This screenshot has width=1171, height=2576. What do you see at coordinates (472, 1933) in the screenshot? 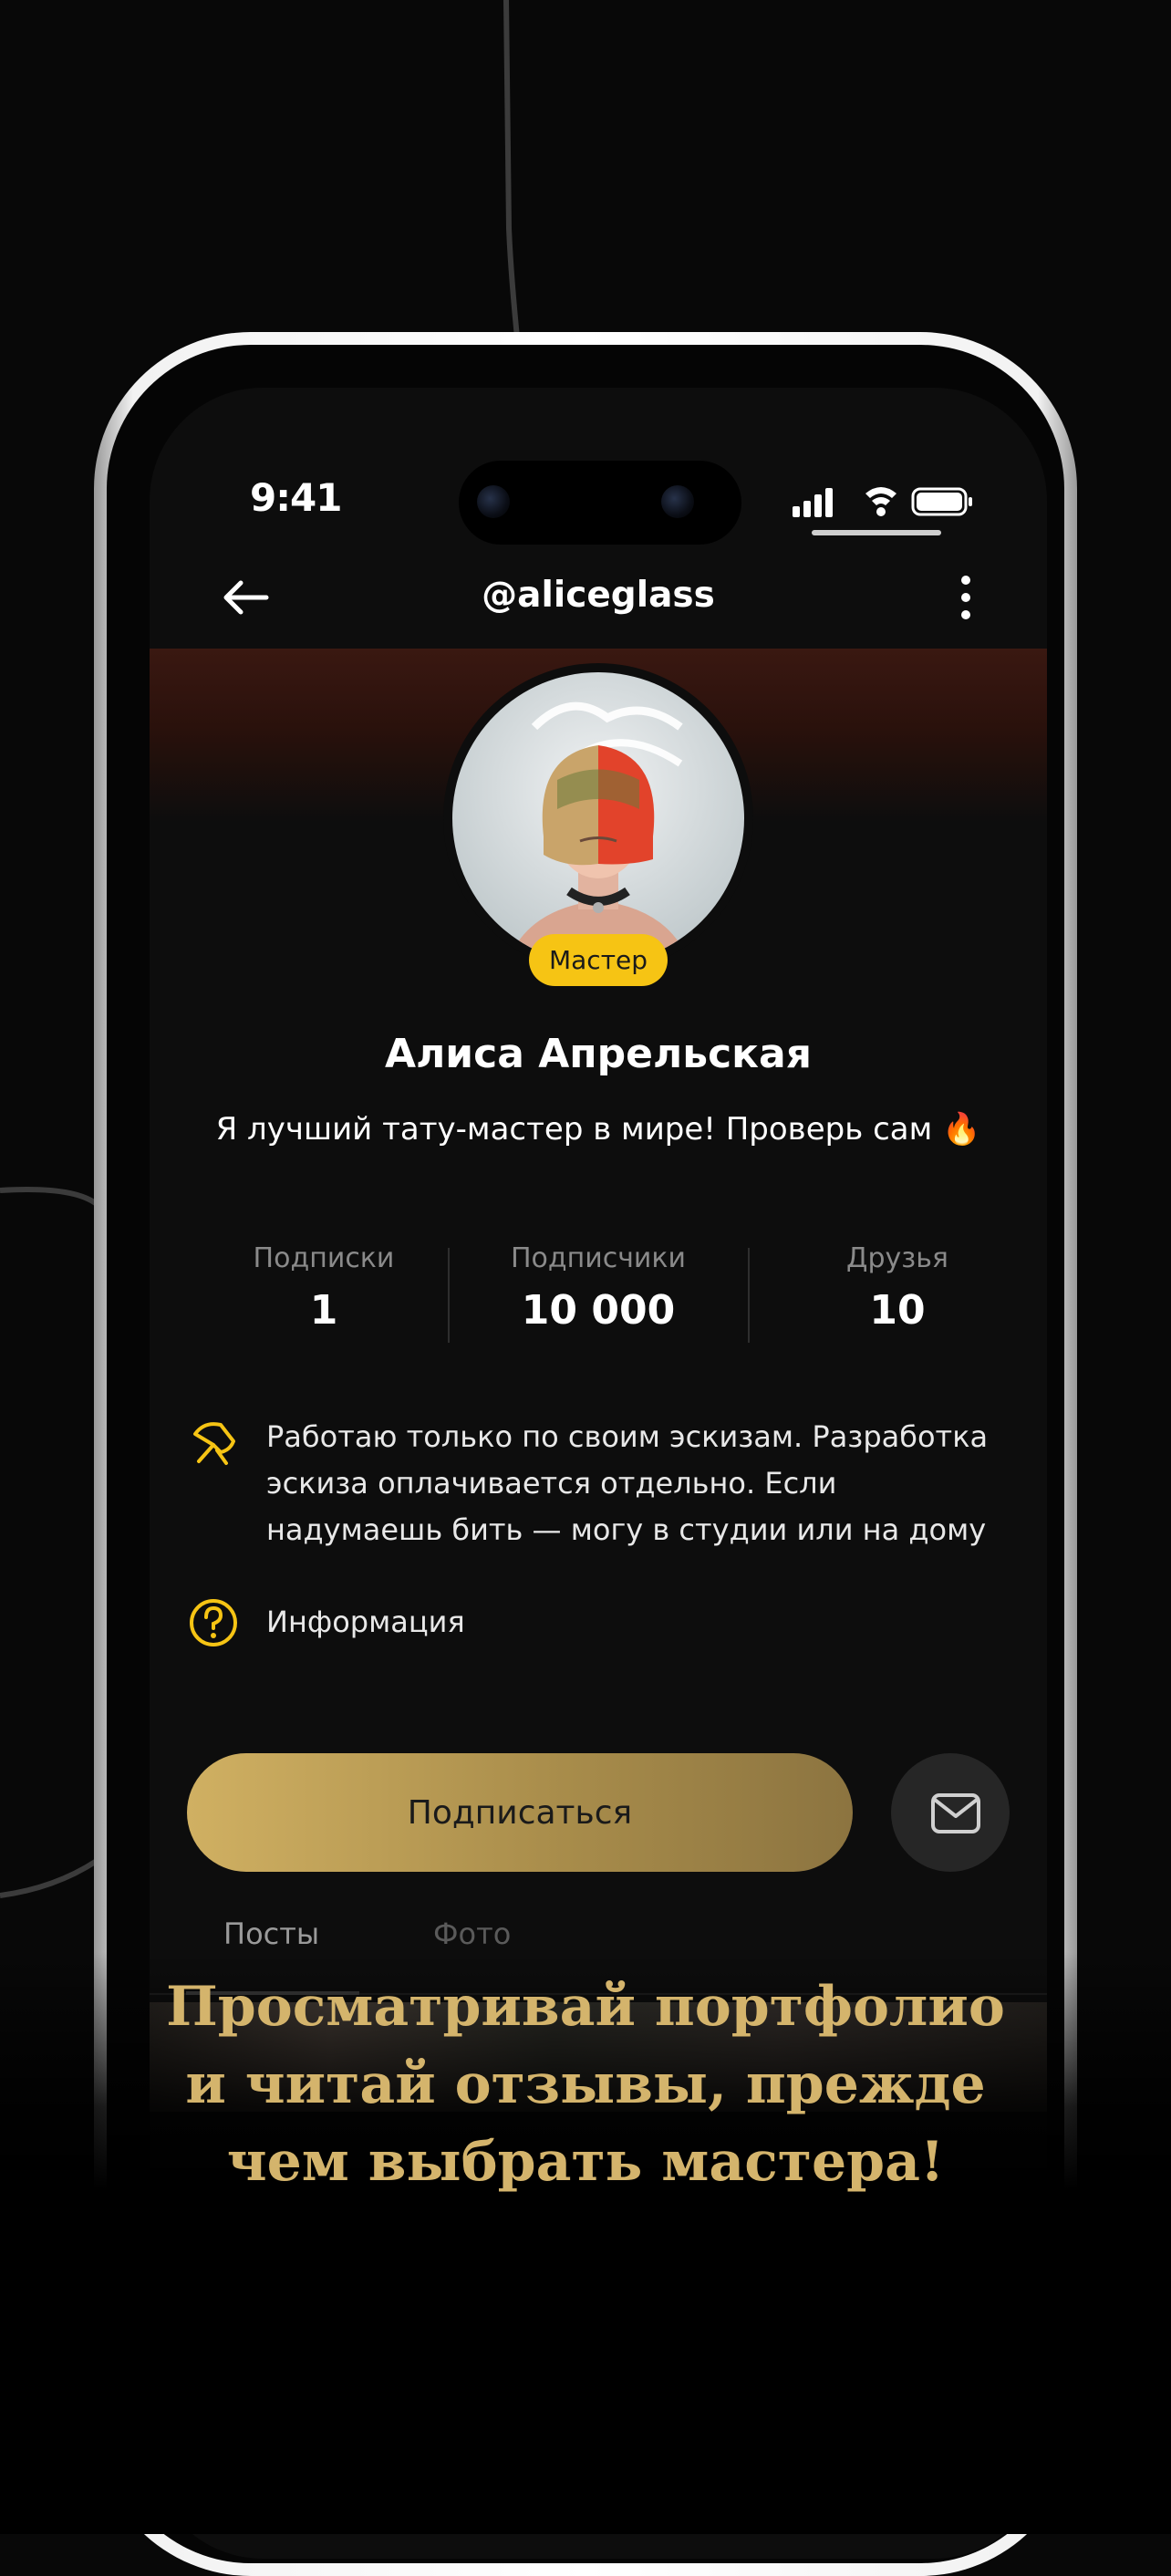
I see `tab-photos: Фото` at bounding box center [472, 1933].